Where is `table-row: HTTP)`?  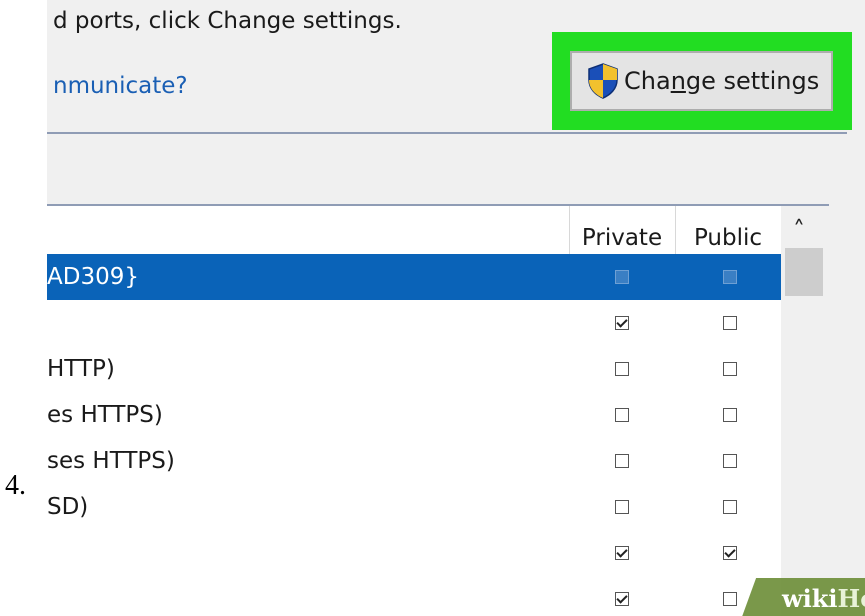
table-row: HTTP) is located at coordinates (414, 369).